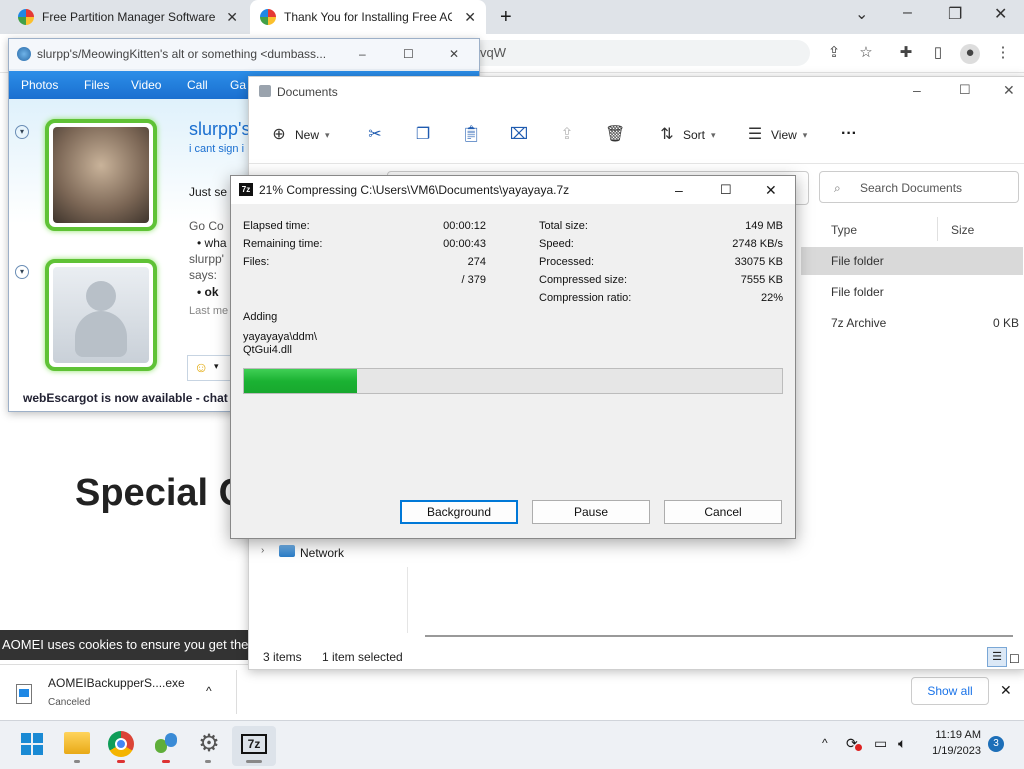 Image resolution: width=1024 pixels, height=769 pixels. What do you see at coordinates (407, 600) in the screenshot?
I see `pane-divider` at bounding box center [407, 600].